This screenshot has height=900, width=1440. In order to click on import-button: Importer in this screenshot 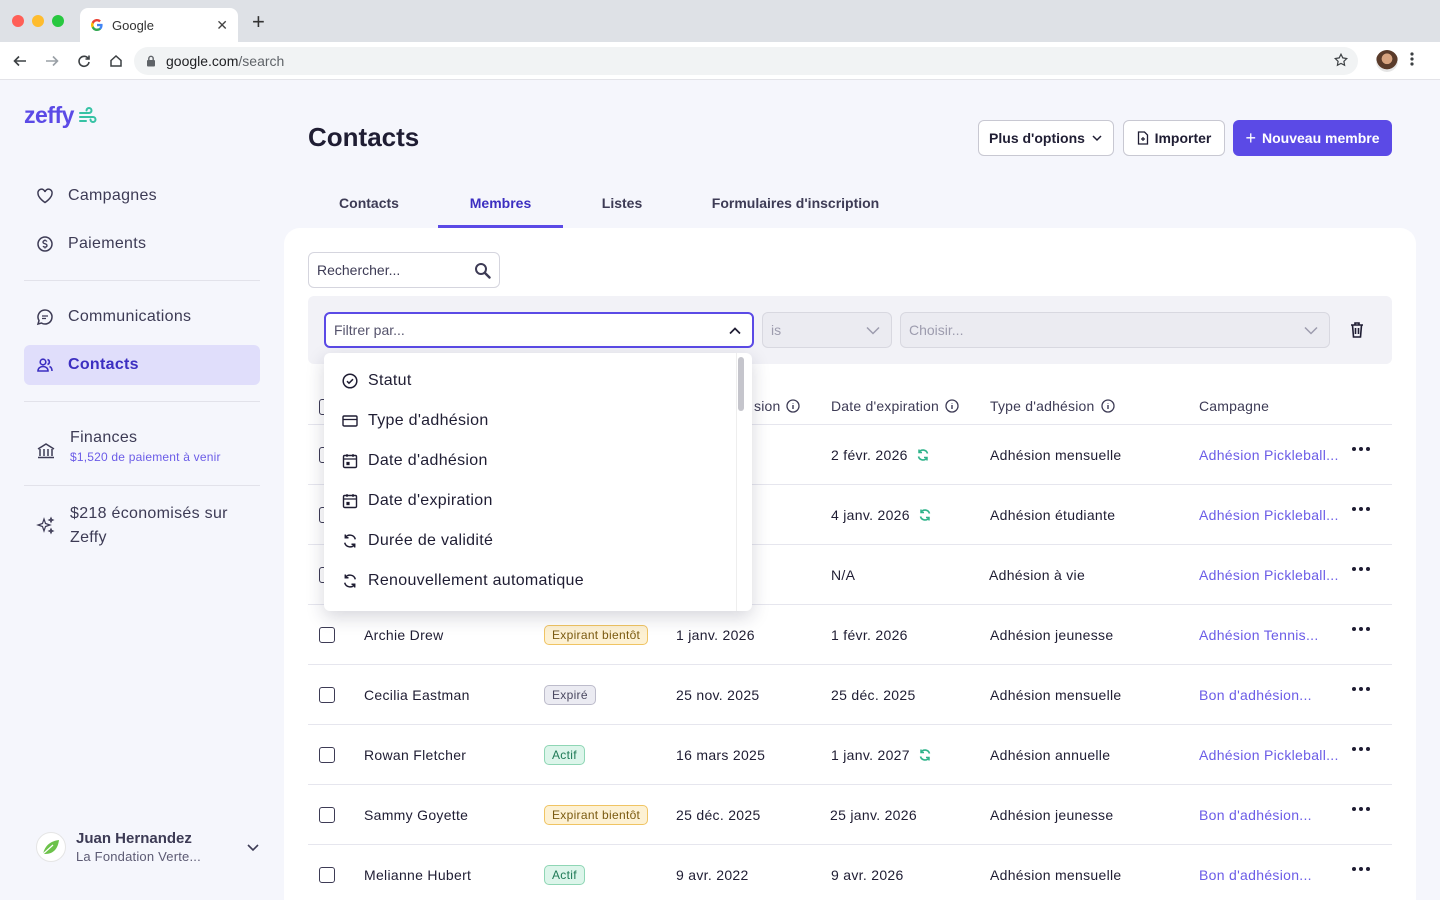, I will do `click(1174, 138)`.